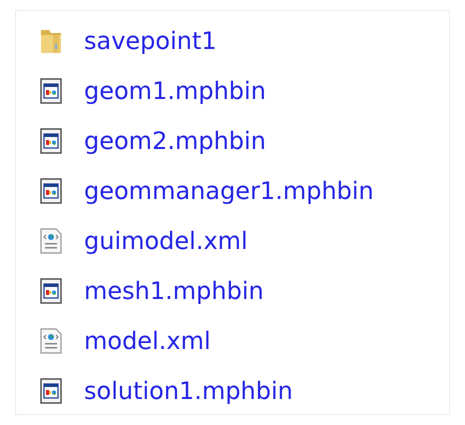 The image size is (465, 425). What do you see at coordinates (188, 390) in the screenshot?
I see `file-name: solution1.mphbin` at bounding box center [188, 390].